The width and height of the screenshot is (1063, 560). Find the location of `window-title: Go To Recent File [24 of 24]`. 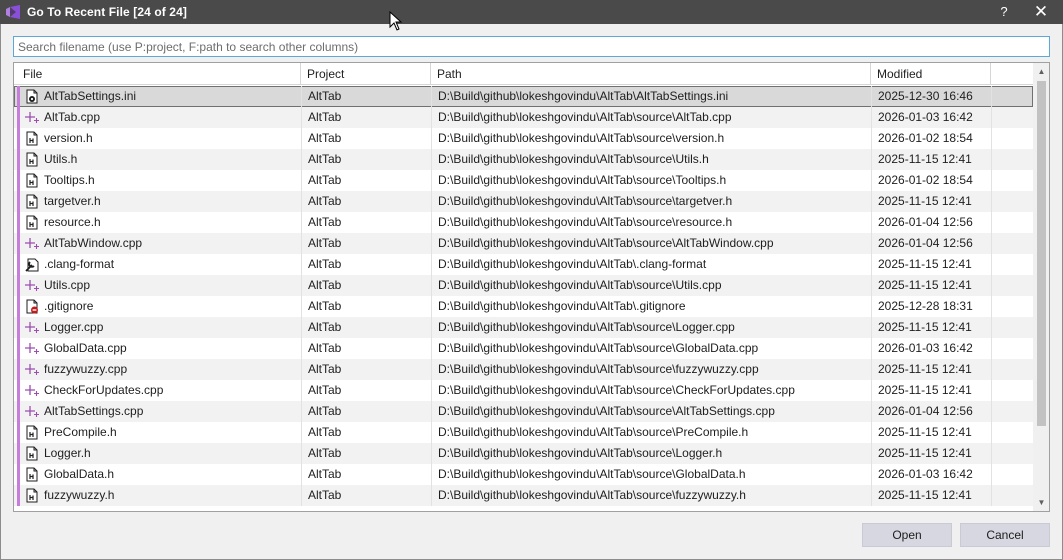

window-title: Go To Recent File [24 of 24] is located at coordinates (107, 12).